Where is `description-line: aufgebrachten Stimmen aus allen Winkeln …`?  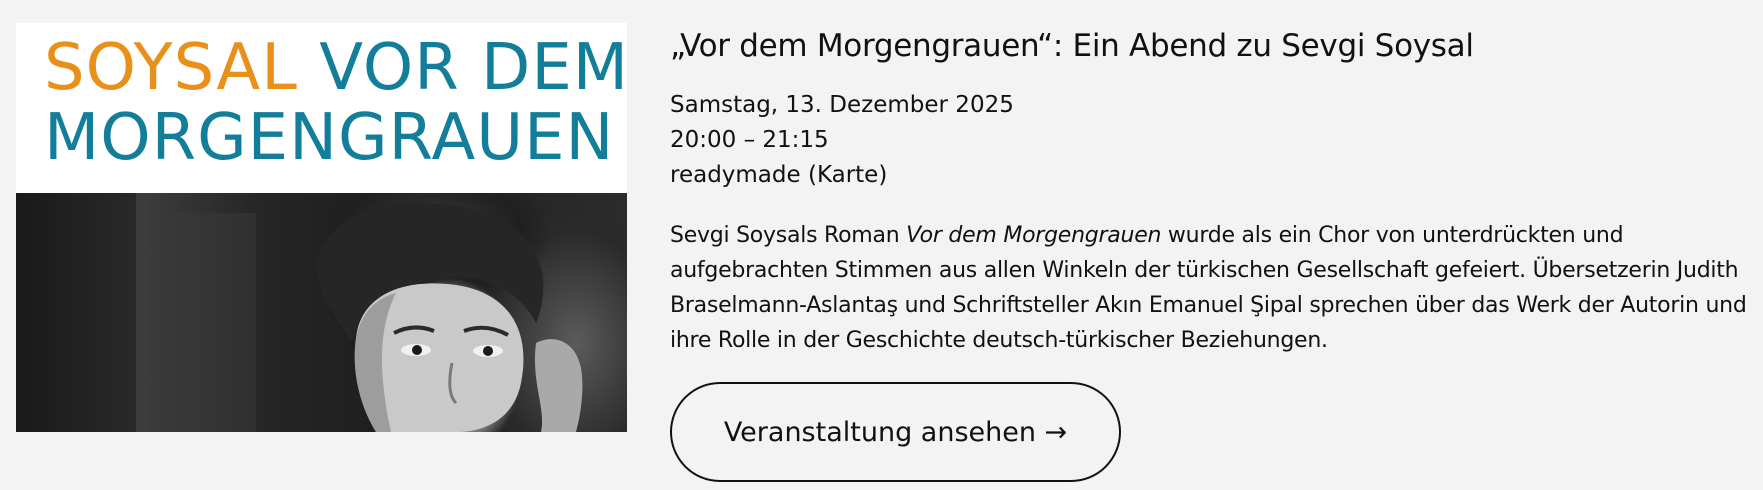
description-line: aufgebrachten Stimmen aus allen Winkeln … is located at coordinates (1204, 270).